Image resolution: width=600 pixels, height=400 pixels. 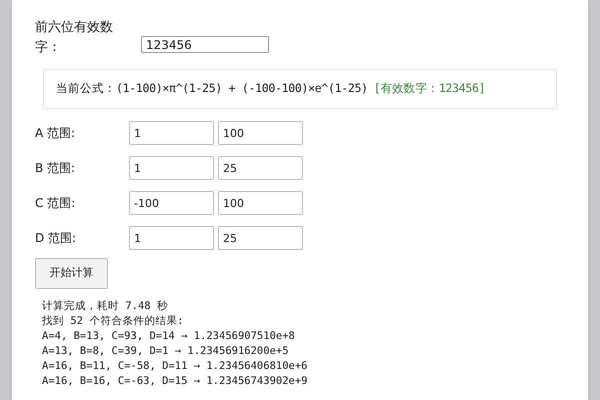 What do you see at coordinates (205, 44) in the screenshot?
I see `input-field: 123456` at bounding box center [205, 44].